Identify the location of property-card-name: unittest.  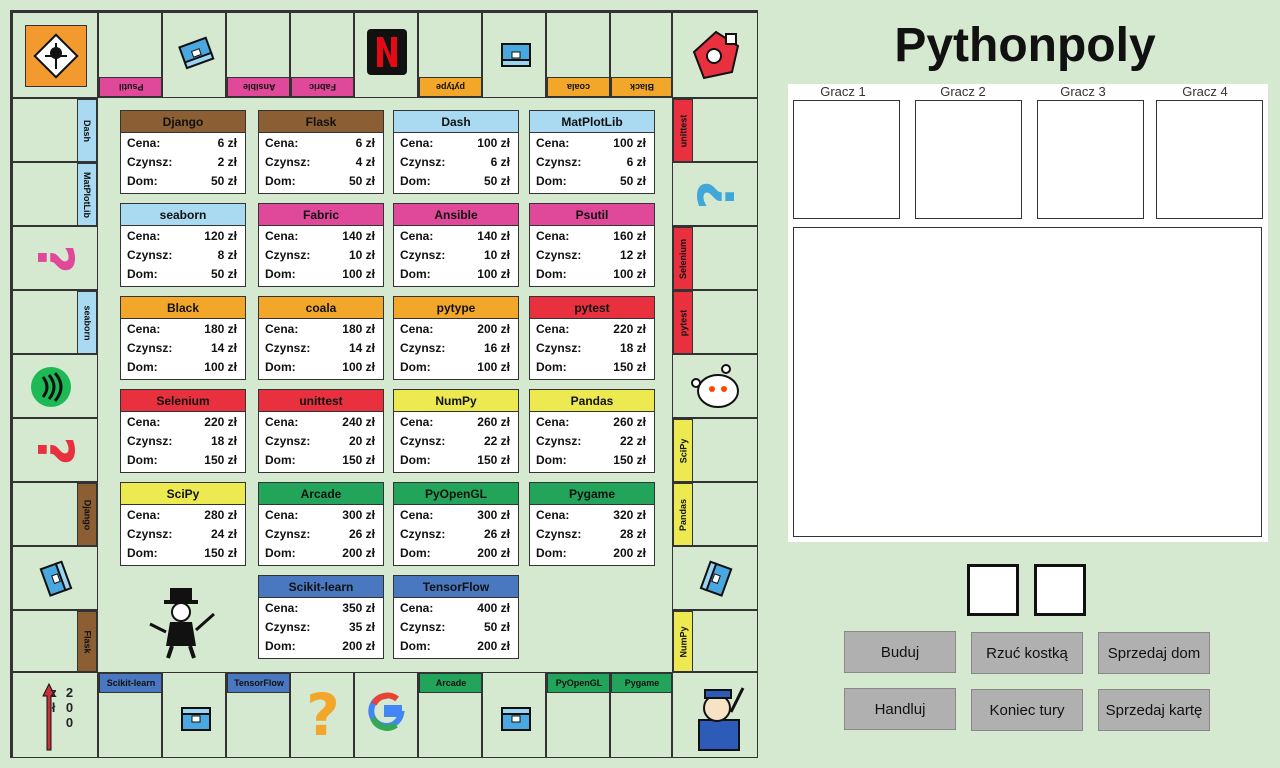
(321, 401).